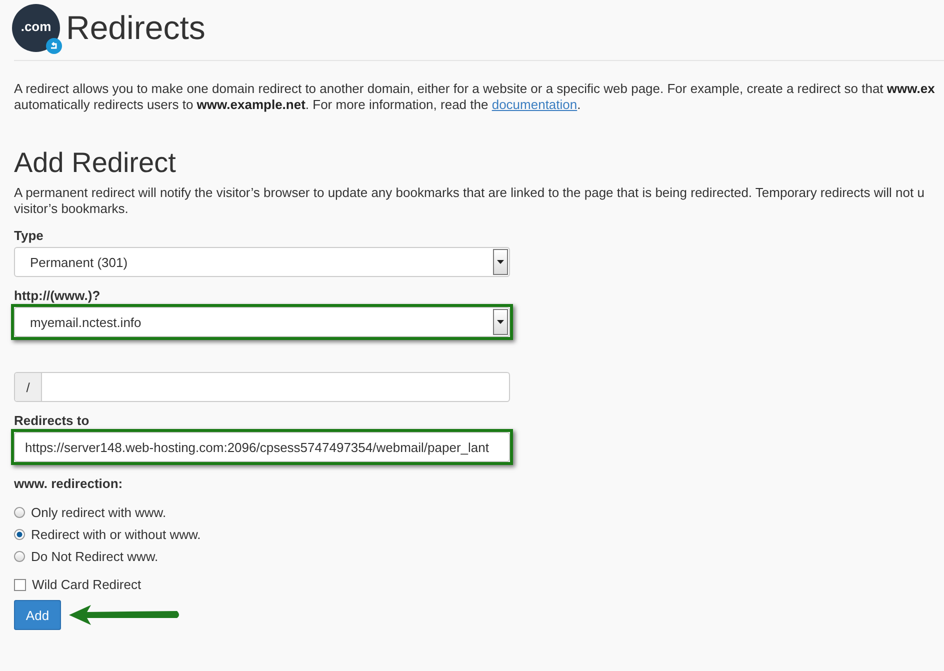 This screenshot has width=944, height=671. I want to click on radio-label: Do Not Redirect www., so click(94, 556).